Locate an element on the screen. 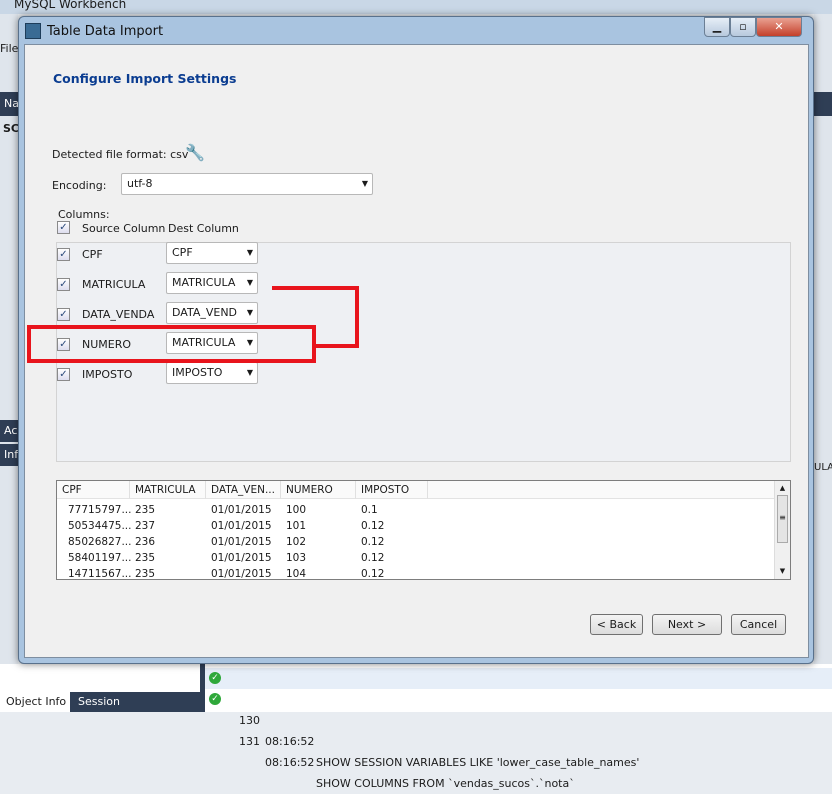 The image size is (832, 794). header-filler is located at coordinates (601, 490).